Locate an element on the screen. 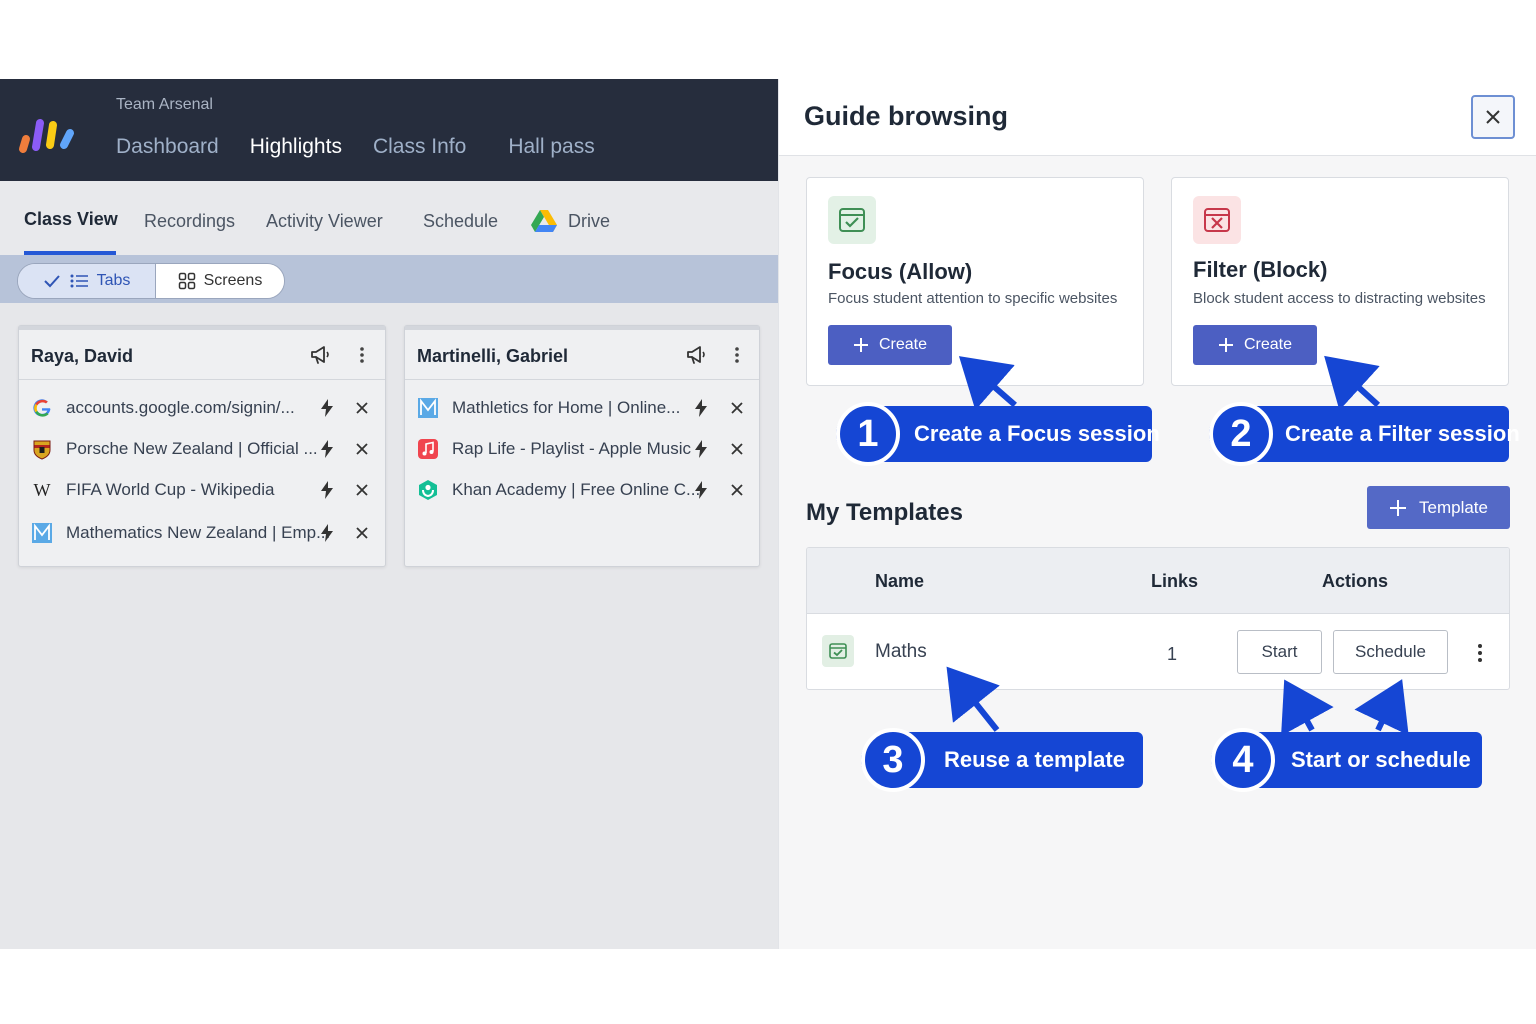  create-focus-label: Create is located at coordinates (903, 344).